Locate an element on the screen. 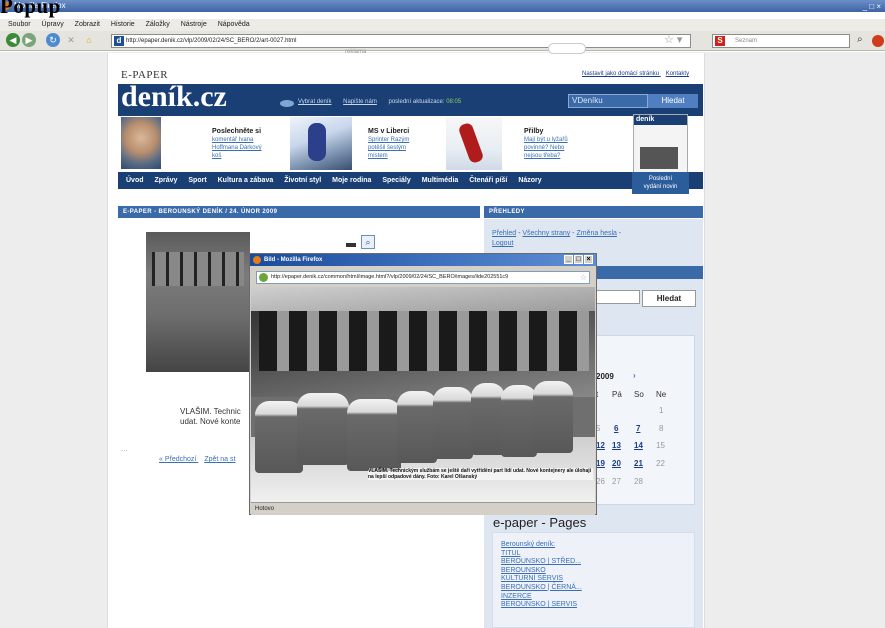  teaser-2-title: MS v Liberci is located at coordinates (389, 131).